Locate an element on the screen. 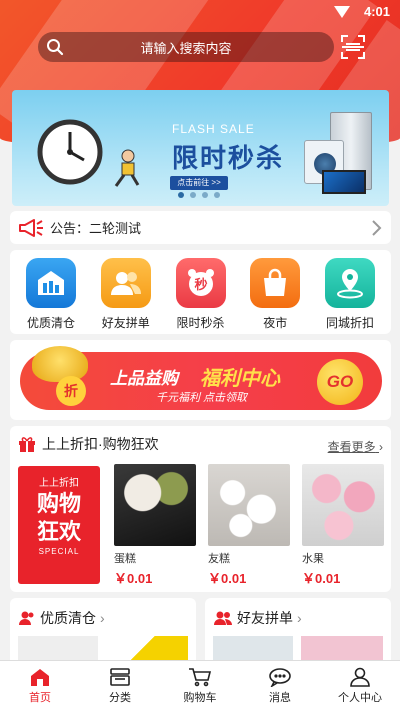 The image size is (400, 710). tab-category: 分类 is located at coordinates (120, 685).